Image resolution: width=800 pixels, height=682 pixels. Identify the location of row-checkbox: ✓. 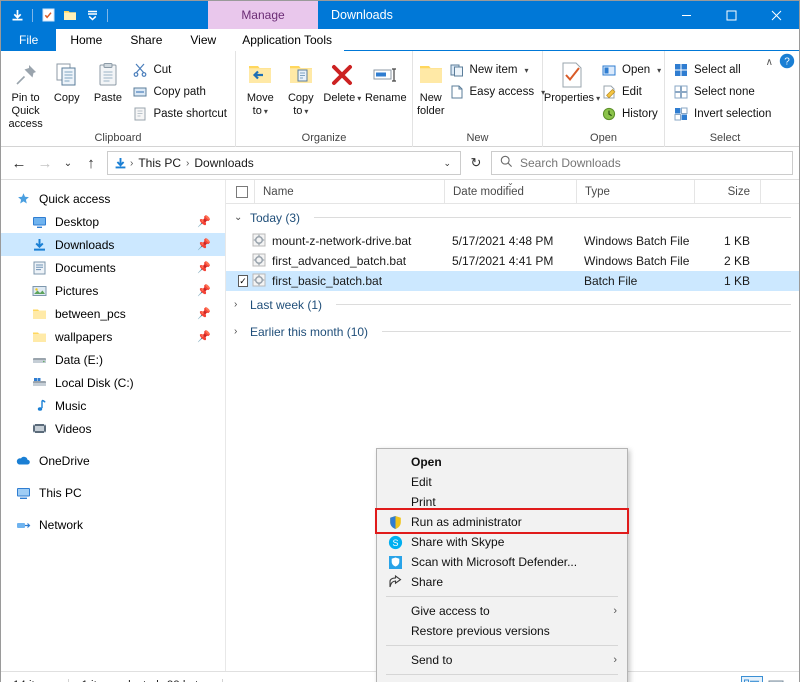
(237, 281).